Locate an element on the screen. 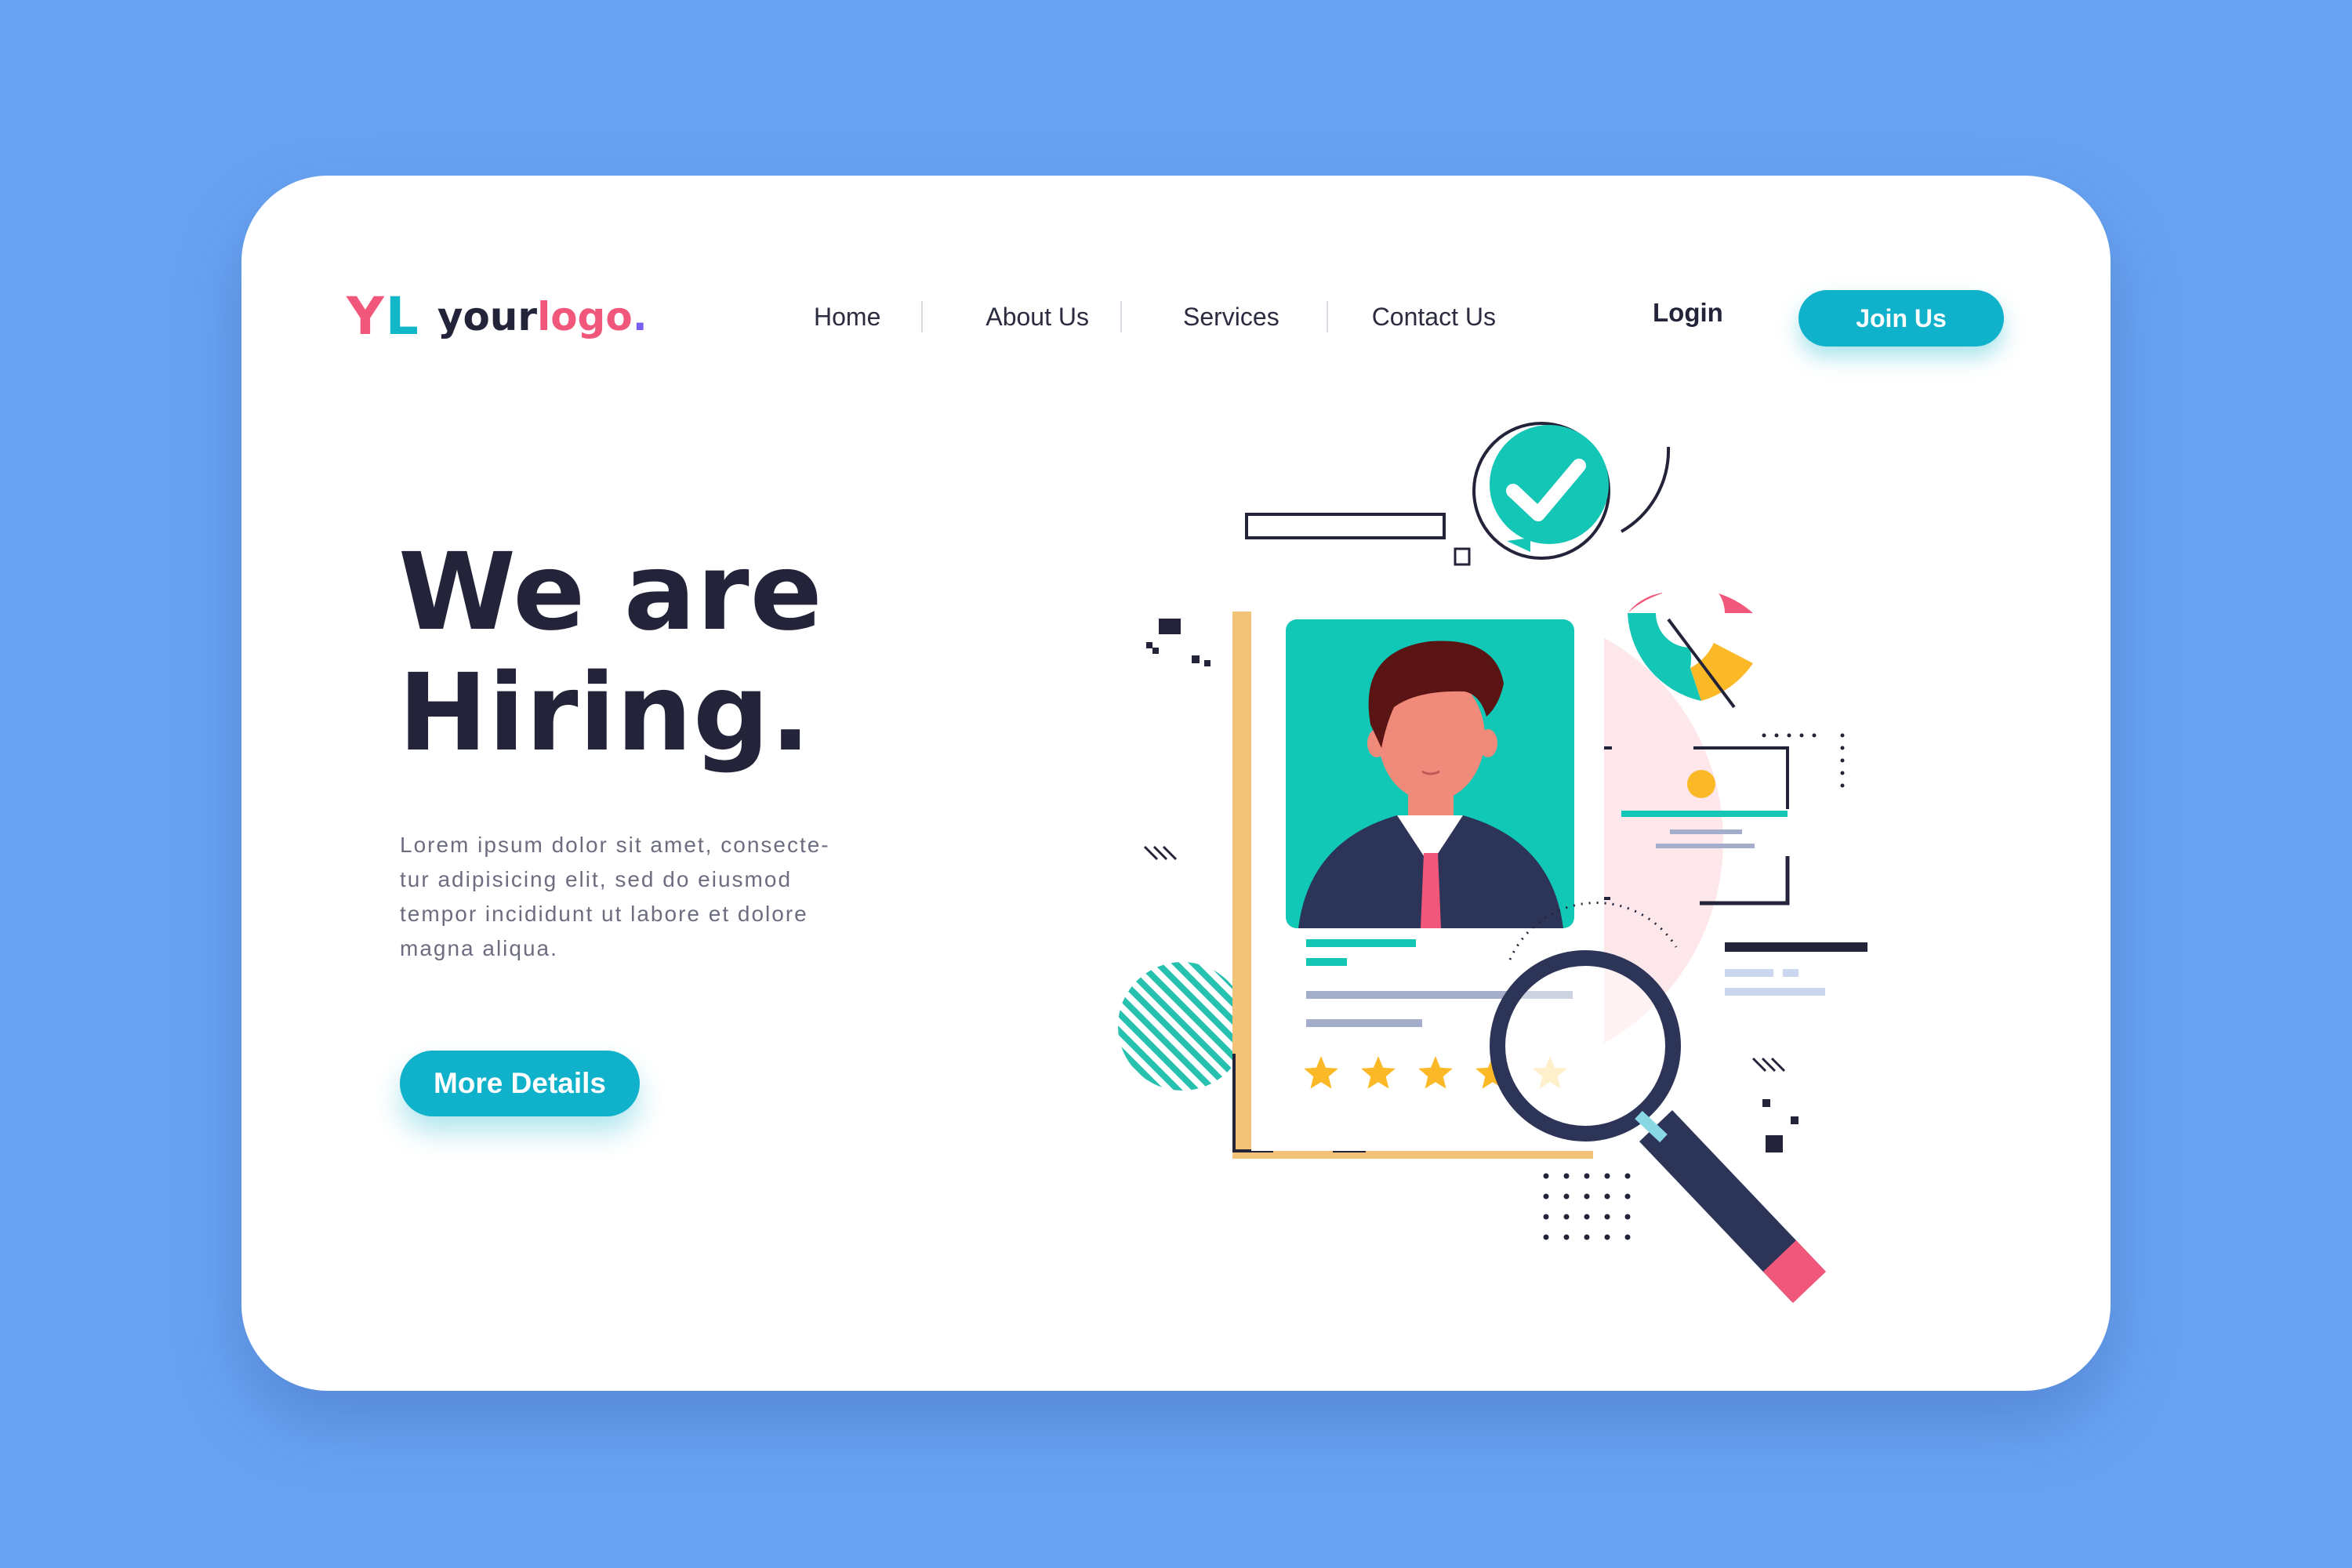 This screenshot has height=1568, width=2352. hatched-circle is located at coordinates (1182, 1026).